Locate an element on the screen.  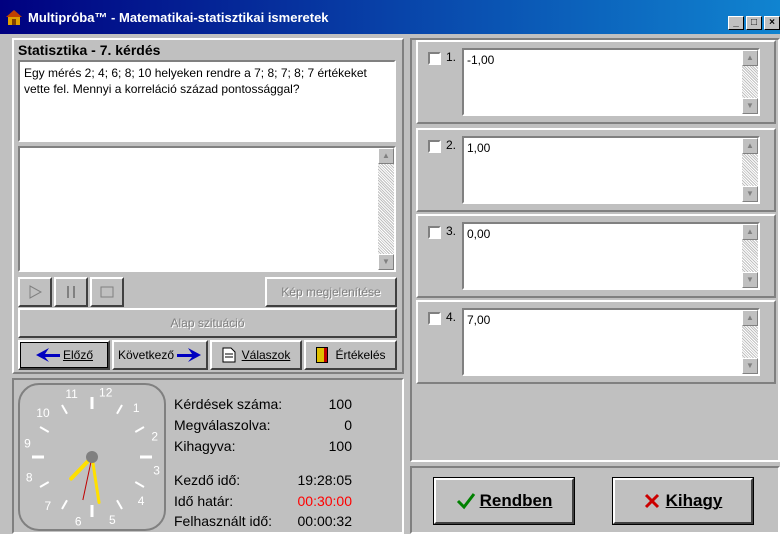
check-icon is located at coordinates (465, 501).